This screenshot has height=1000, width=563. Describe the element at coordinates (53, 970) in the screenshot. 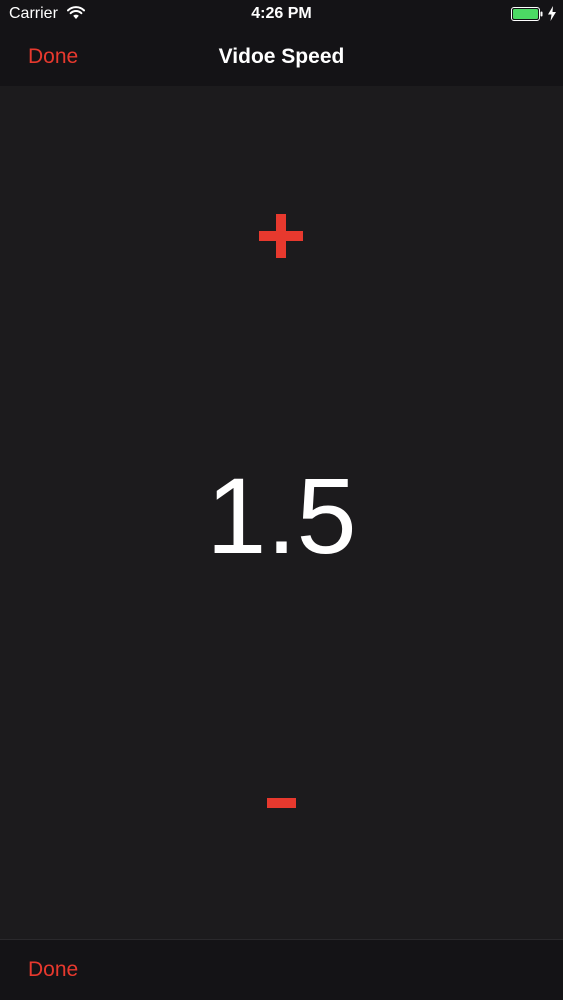

I see `toolbar-done-button: Done` at that location.